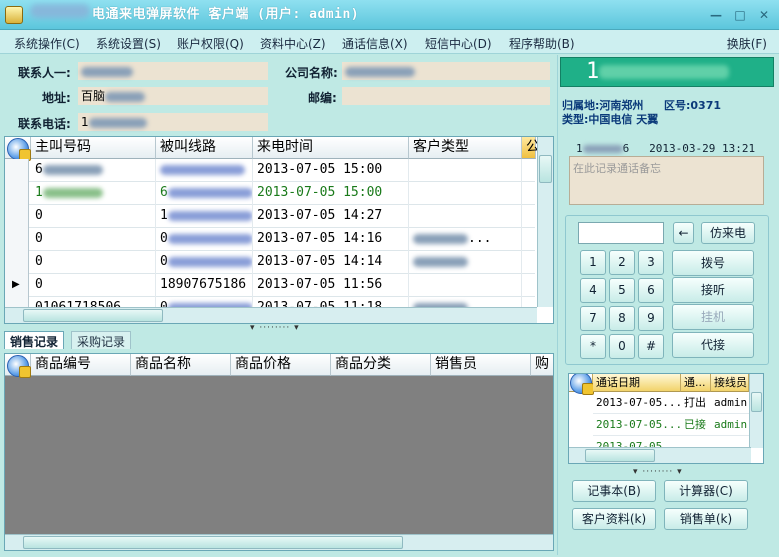 This screenshot has height=557, width=779. What do you see at coordinates (531, 148) in the screenshot?
I see `col-header-company: 公` at bounding box center [531, 148].